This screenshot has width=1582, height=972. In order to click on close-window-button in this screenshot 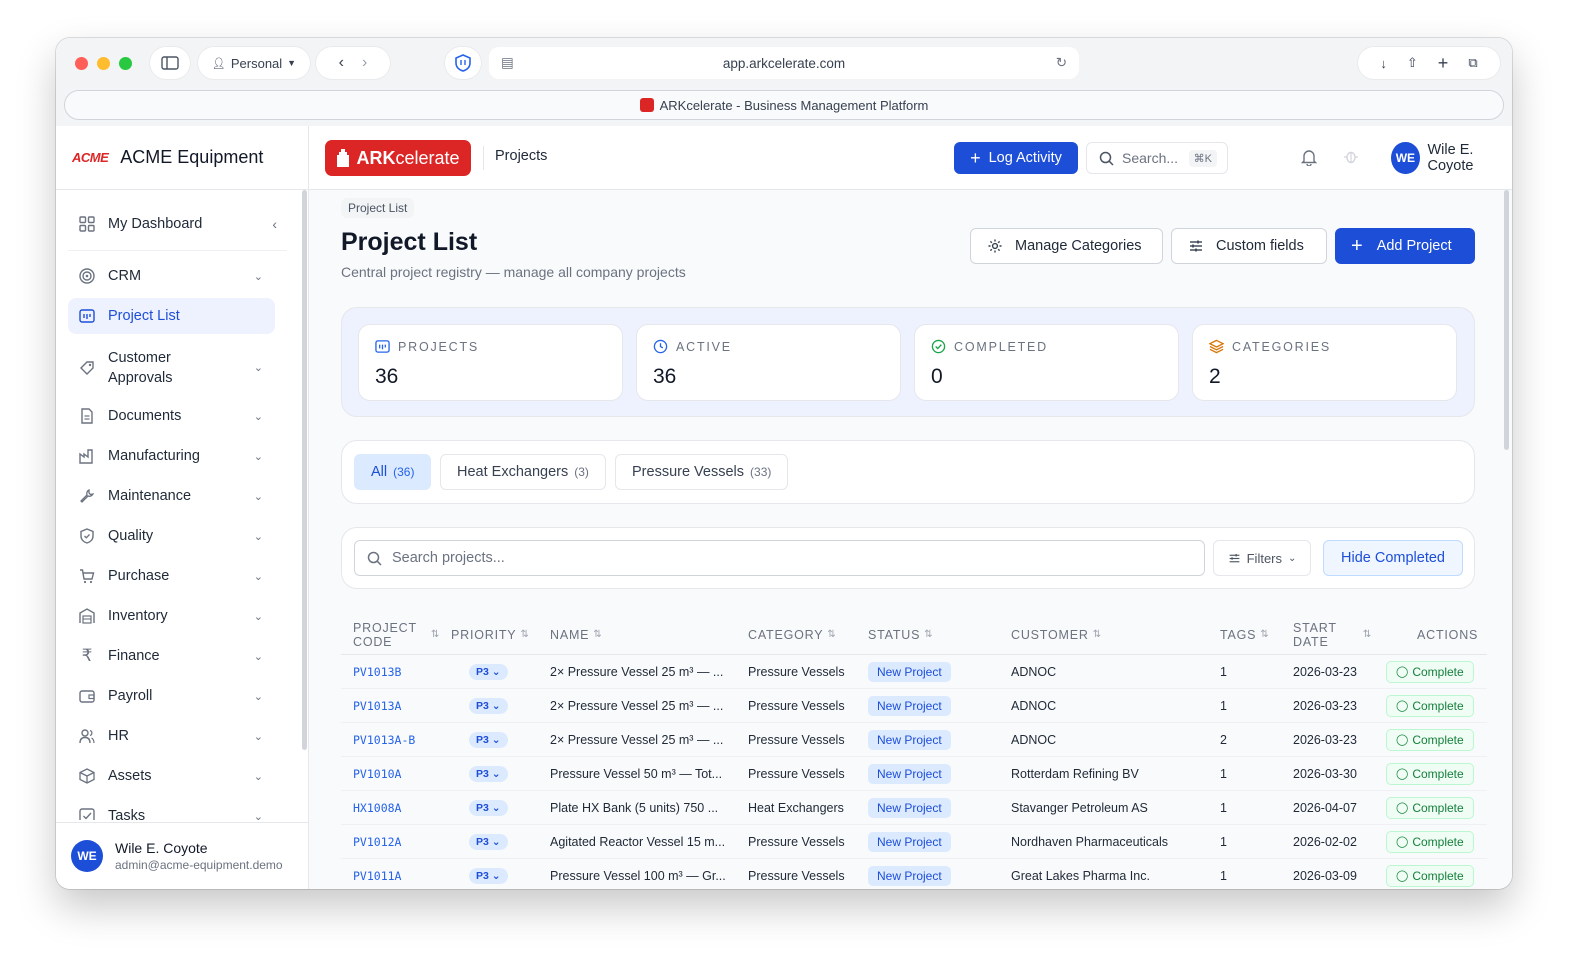, I will do `click(81, 63)`.